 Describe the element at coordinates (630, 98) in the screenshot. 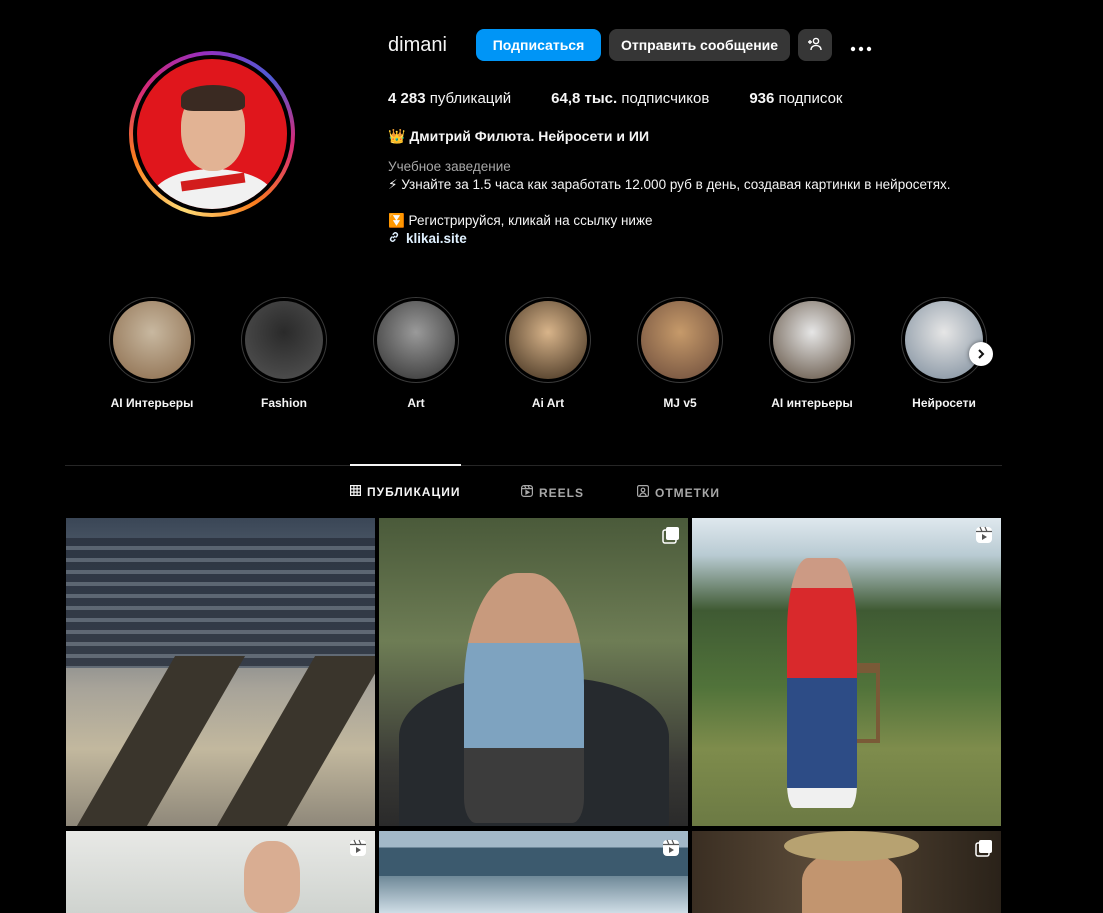

I see `stat-followers: 64,8 тыс. подписчиков` at that location.